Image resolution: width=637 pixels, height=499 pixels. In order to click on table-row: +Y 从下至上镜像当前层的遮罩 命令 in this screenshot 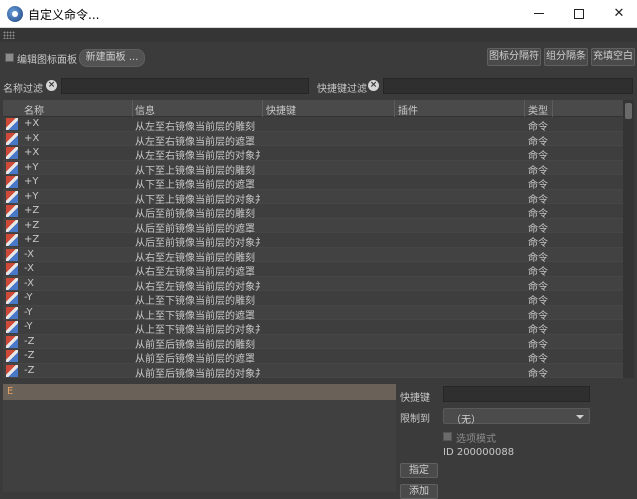, I will do `click(313, 183)`.